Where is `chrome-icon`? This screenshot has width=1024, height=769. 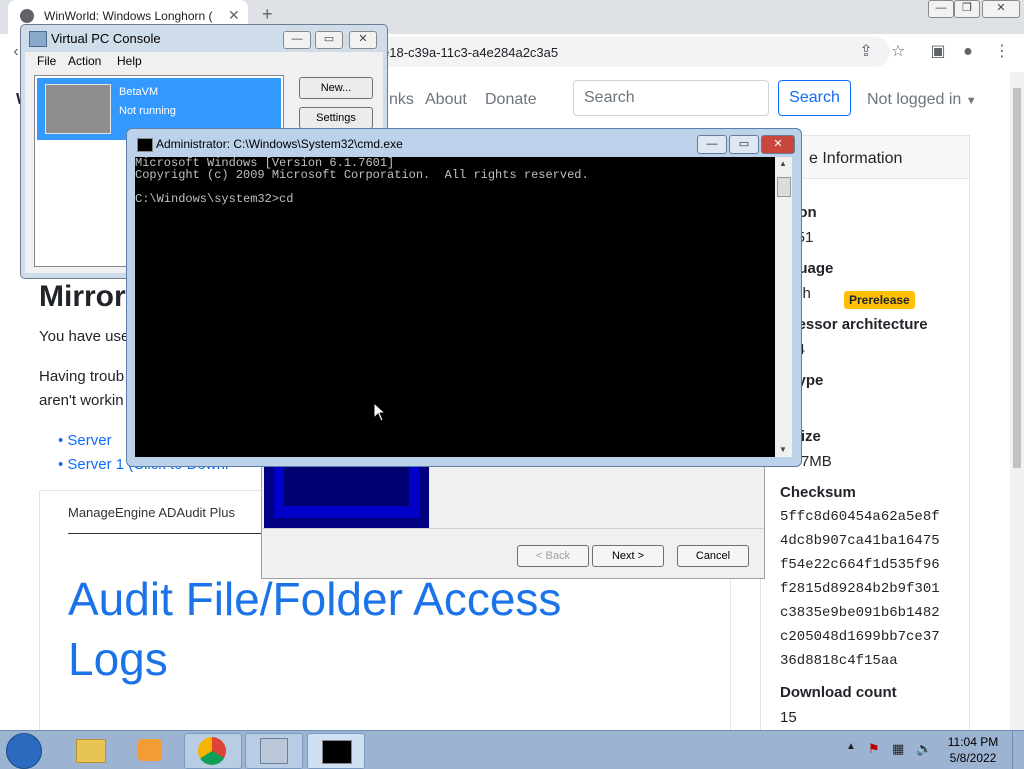 chrome-icon is located at coordinates (212, 751).